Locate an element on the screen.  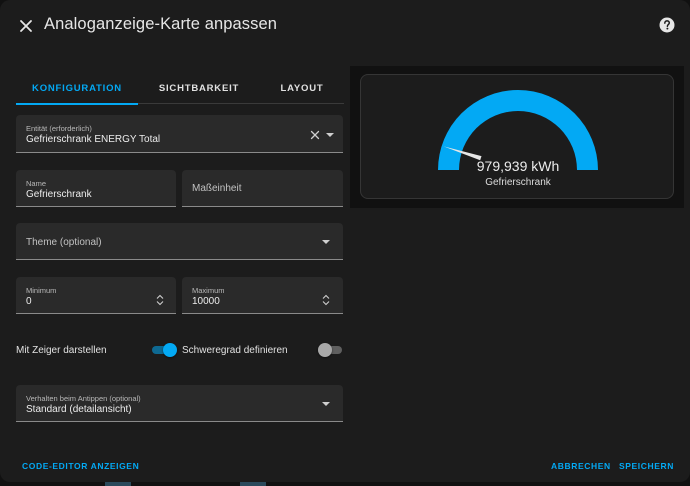
gauge-value: 979,939 kWh is located at coordinates (518, 166).